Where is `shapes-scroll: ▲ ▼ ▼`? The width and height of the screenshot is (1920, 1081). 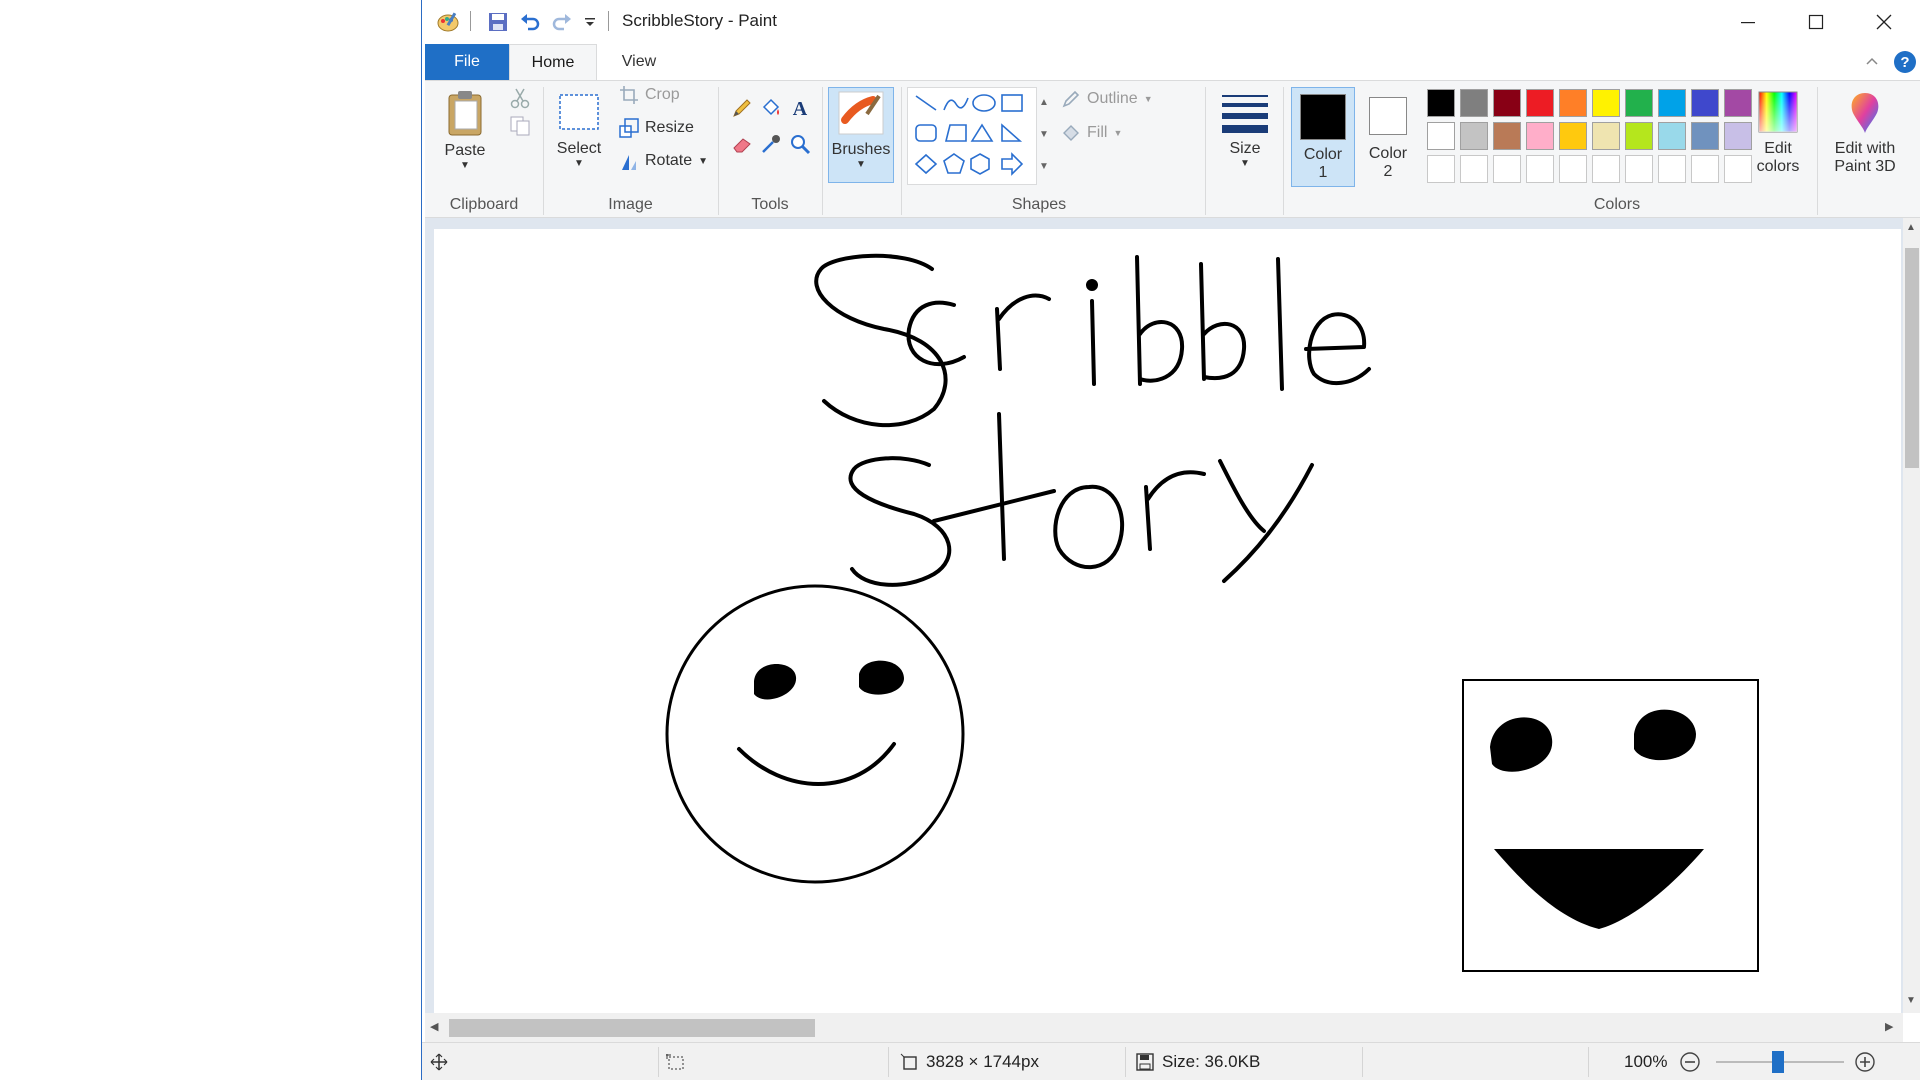
shapes-scroll: ▲ ▼ ▼ is located at coordinates (1044, 135).